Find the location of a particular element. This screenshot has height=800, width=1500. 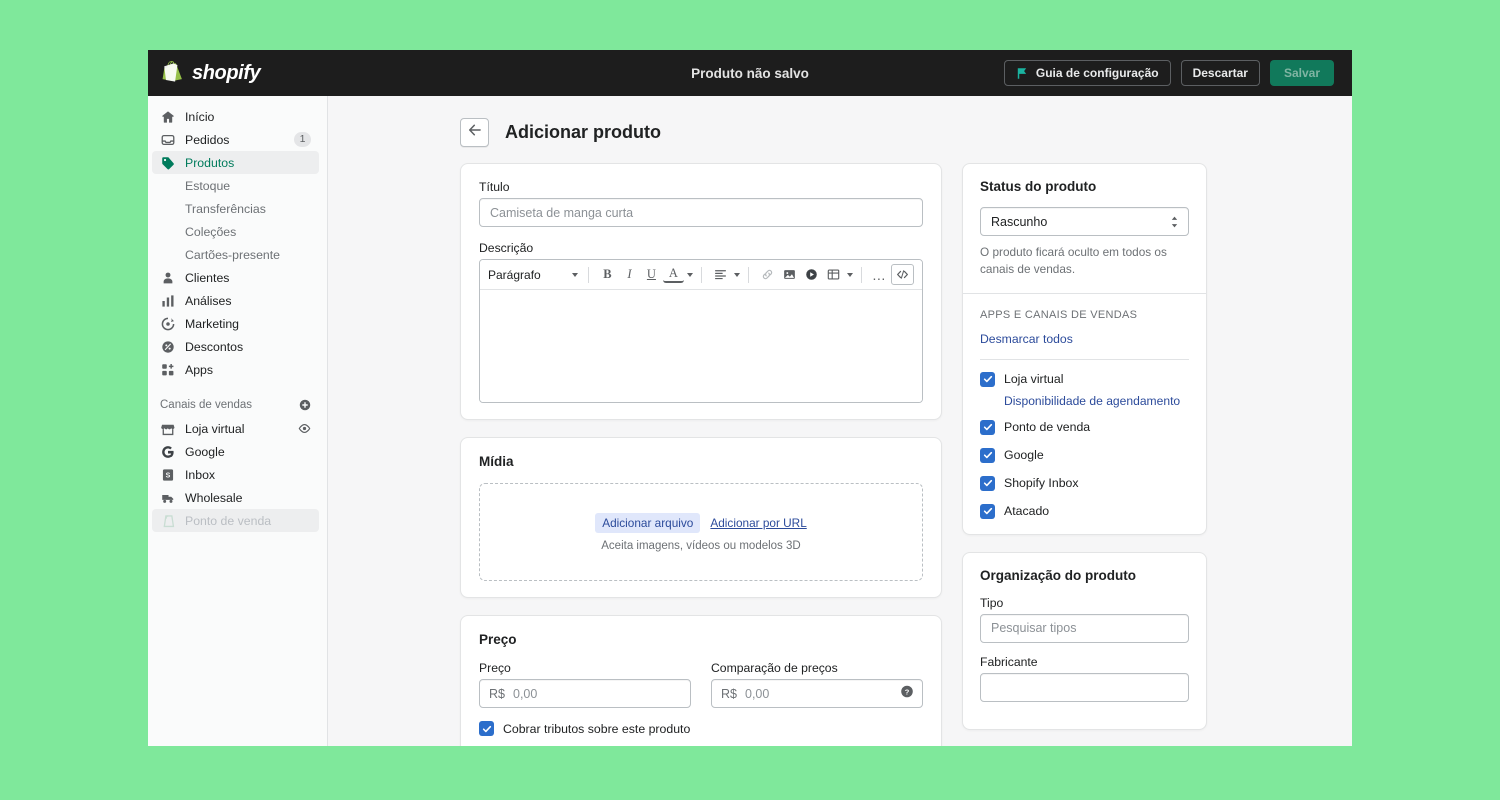

sidebar-subitem-cartoes-presente: Cartões-presente is located at coordinates (235, 254).